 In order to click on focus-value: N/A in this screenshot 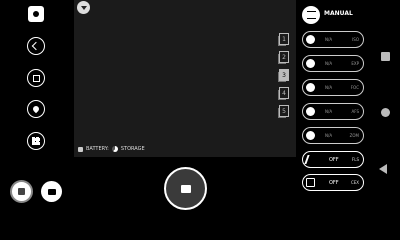, I will do `click(329, 87)`.